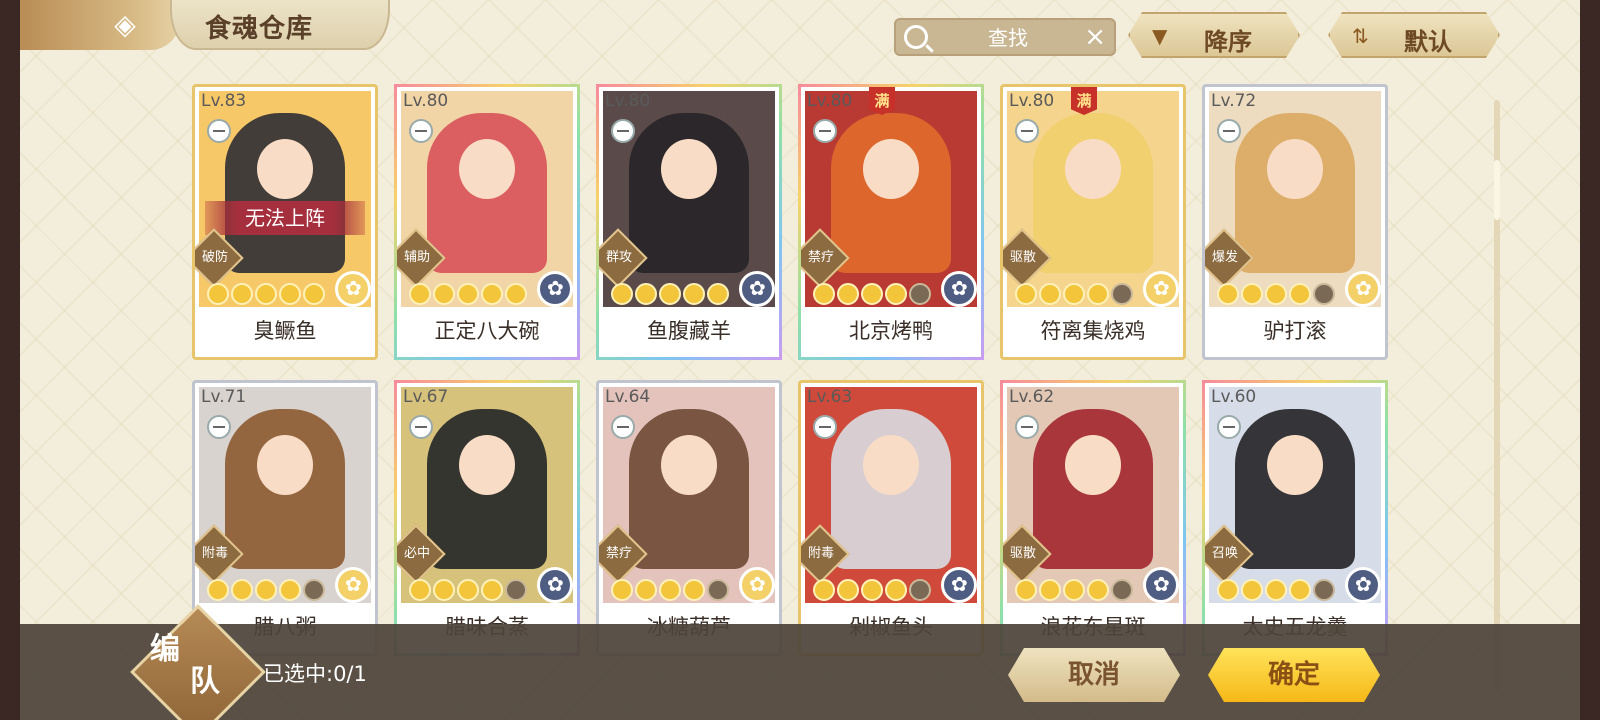 The height and width of the screenshot is (720, 1600). What do you see at coordinates (891, 518) in the screenshot?
I see `character-card: Lv.63附毒剁椒鱼头` at bounding box center [891, 518].